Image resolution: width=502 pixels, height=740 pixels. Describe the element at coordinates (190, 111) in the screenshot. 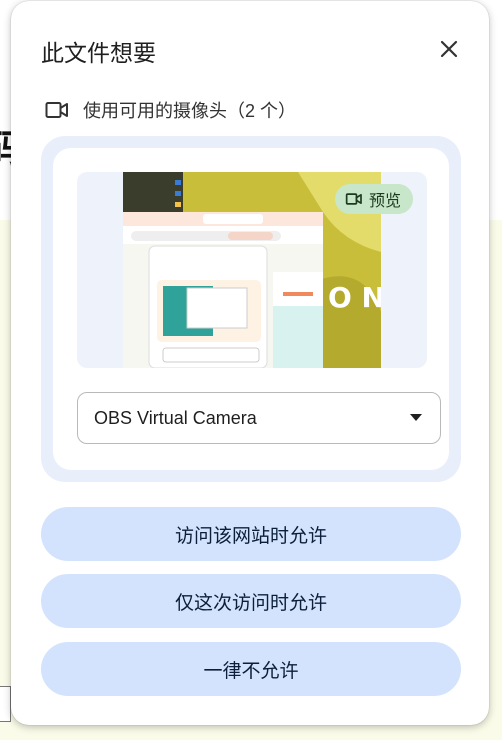

I see `camera-permission-text: 使用可用的摄像头（2 个）` at that location.